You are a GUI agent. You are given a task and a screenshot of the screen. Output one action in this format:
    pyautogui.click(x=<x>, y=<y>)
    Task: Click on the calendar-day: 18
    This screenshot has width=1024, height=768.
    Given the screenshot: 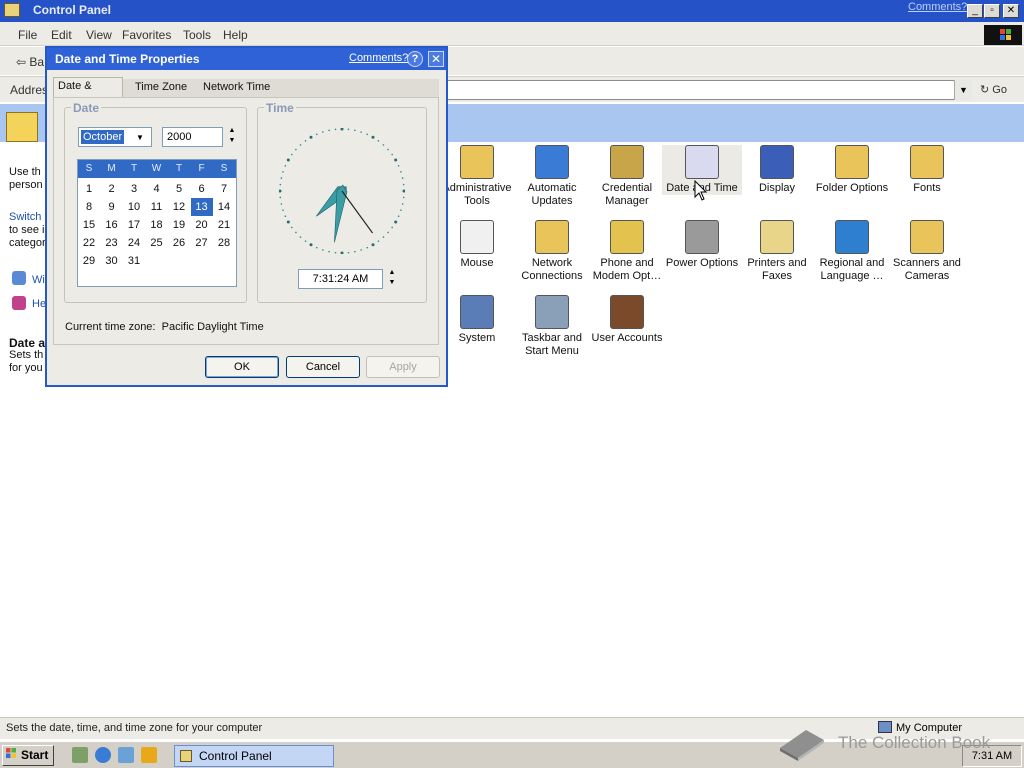 What is the action you would take?
    pyautogui.click(x=157, y=225)
    